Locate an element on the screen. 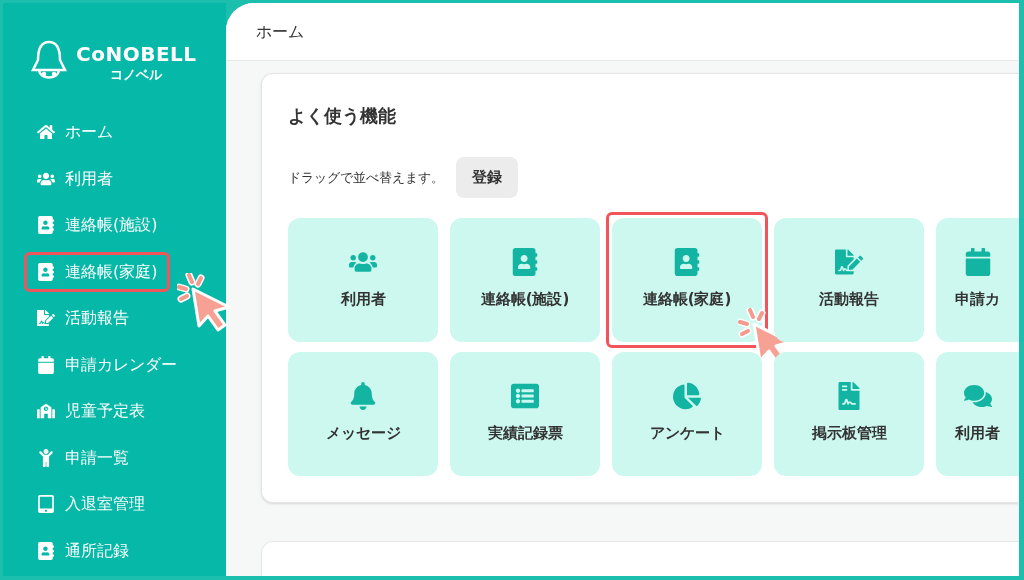  section-title: よく使う機能 is located at coordinates (342, 116).